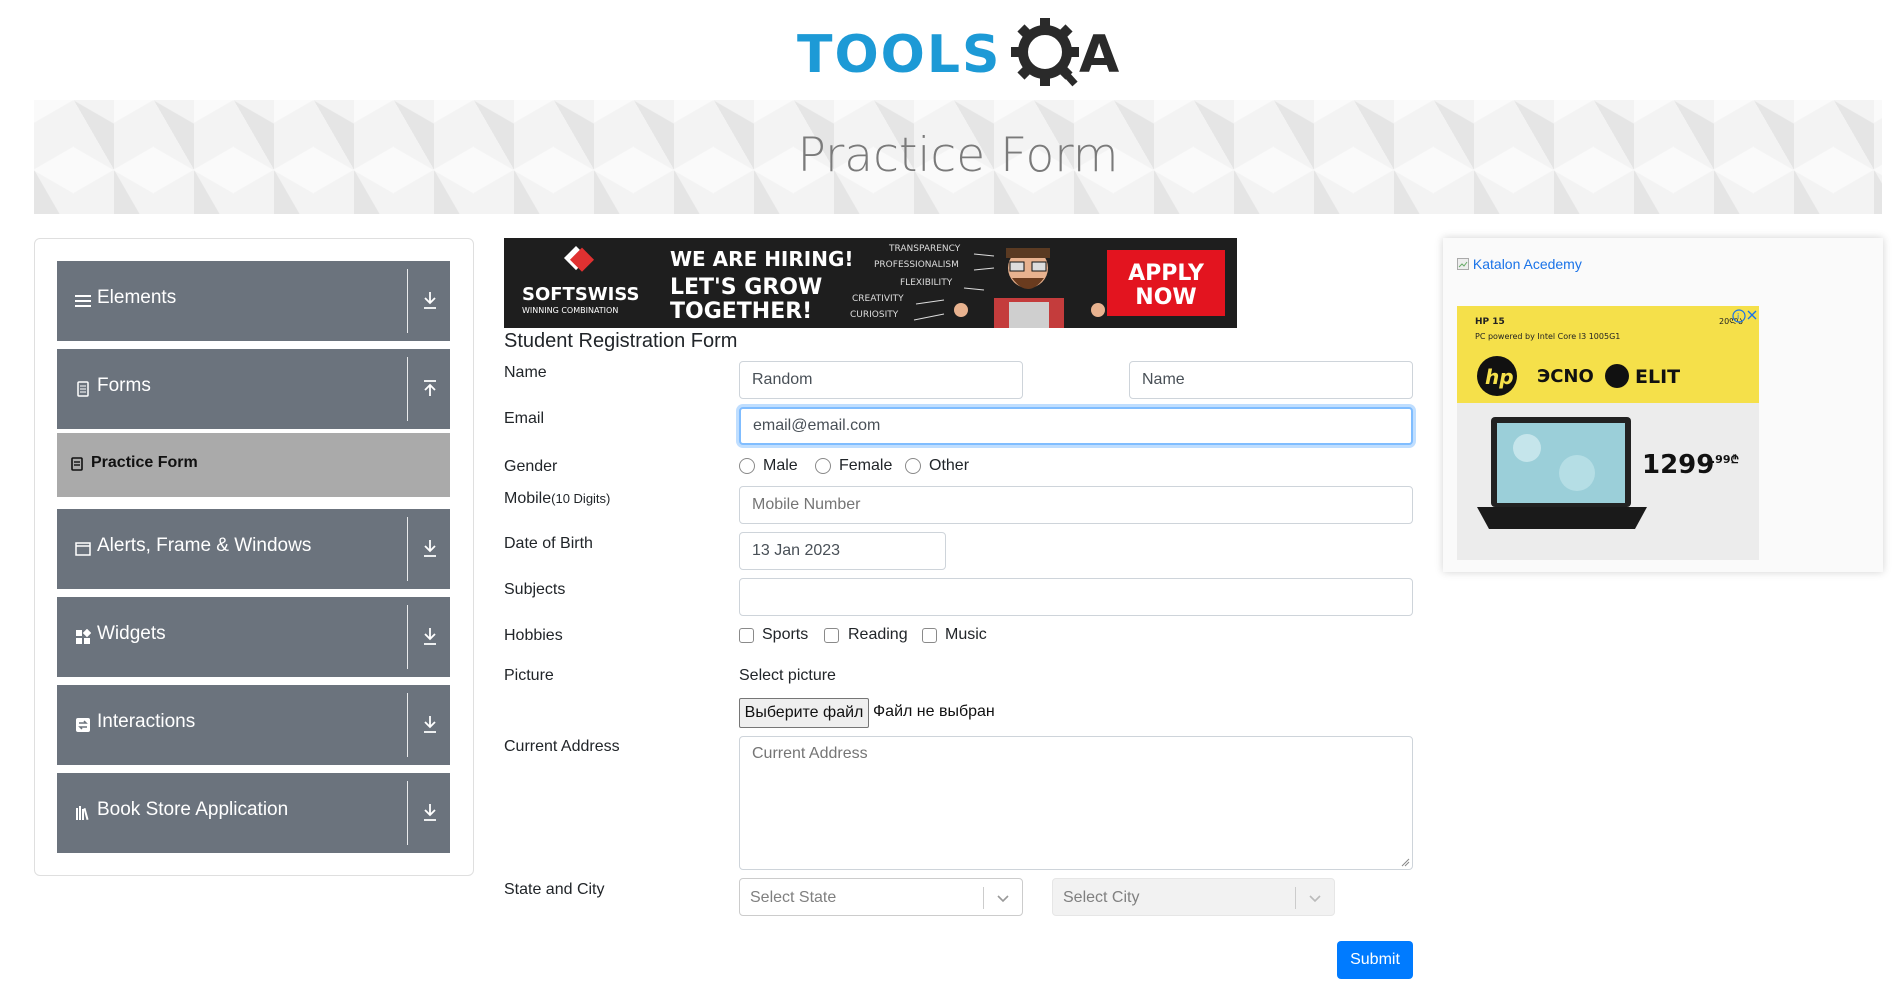 This screenshot has width=1904, height=992. Describe the element at coordinates (83, 301) in the screenshot. I see `hamburger-icon` at that location.